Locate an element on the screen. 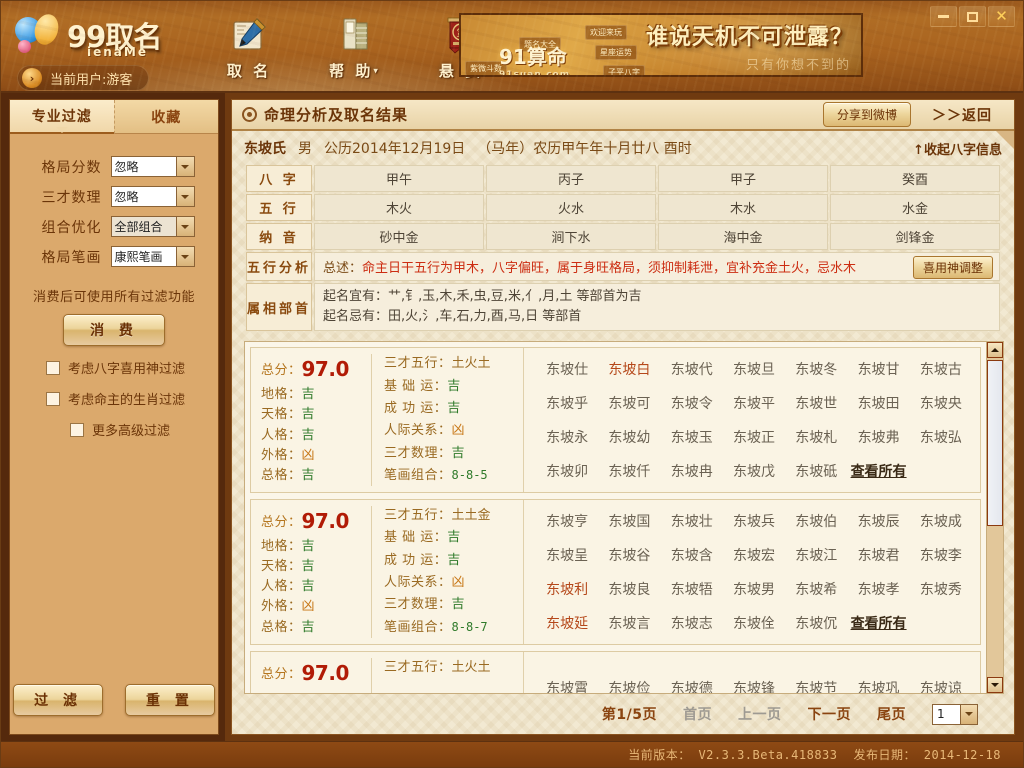 Image resolution: width=1024 pixels, height=768 pixels. name-cell: 东坡兵 is located at coordinates (754, 521).